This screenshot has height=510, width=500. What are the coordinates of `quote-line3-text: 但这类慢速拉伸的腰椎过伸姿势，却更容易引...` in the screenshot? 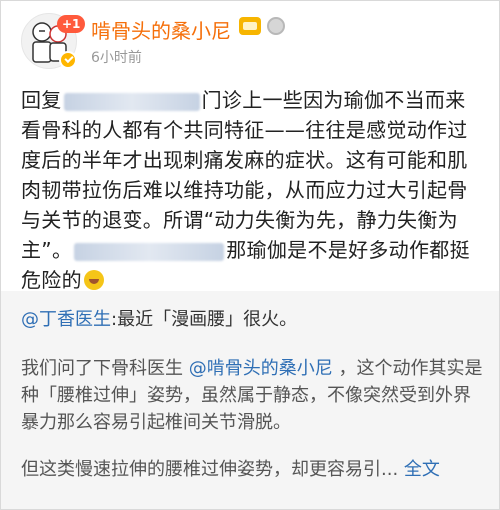 It's located at (210, 469).